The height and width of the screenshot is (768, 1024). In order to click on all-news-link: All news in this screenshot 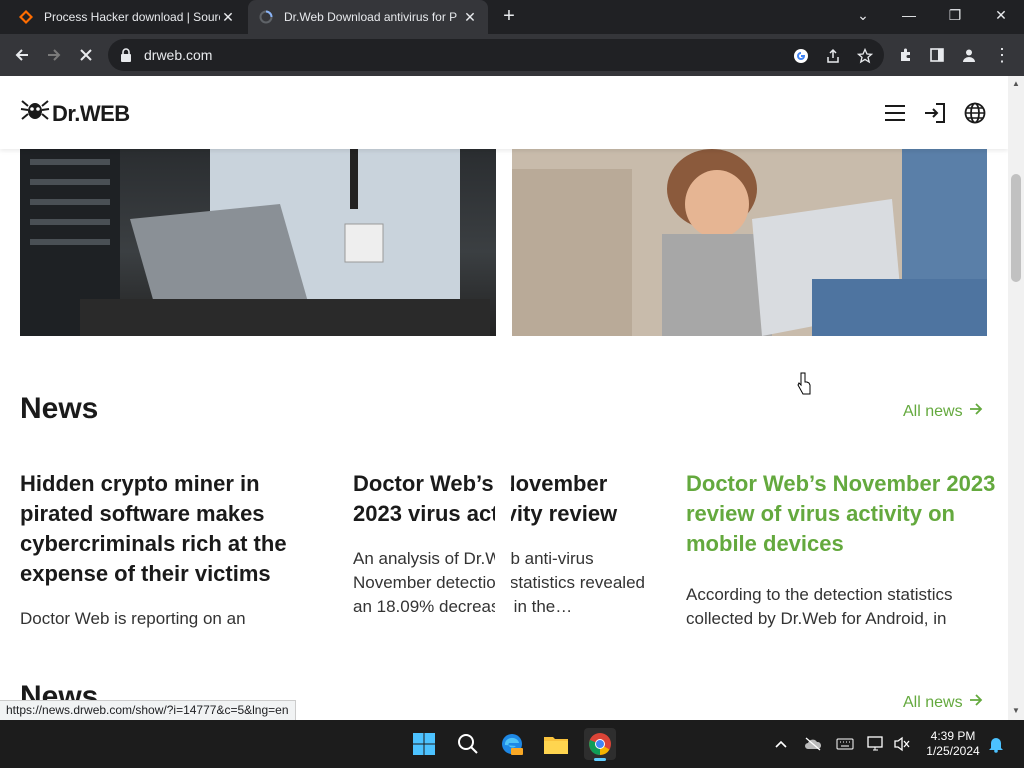, I will do `click(943, 411)`.